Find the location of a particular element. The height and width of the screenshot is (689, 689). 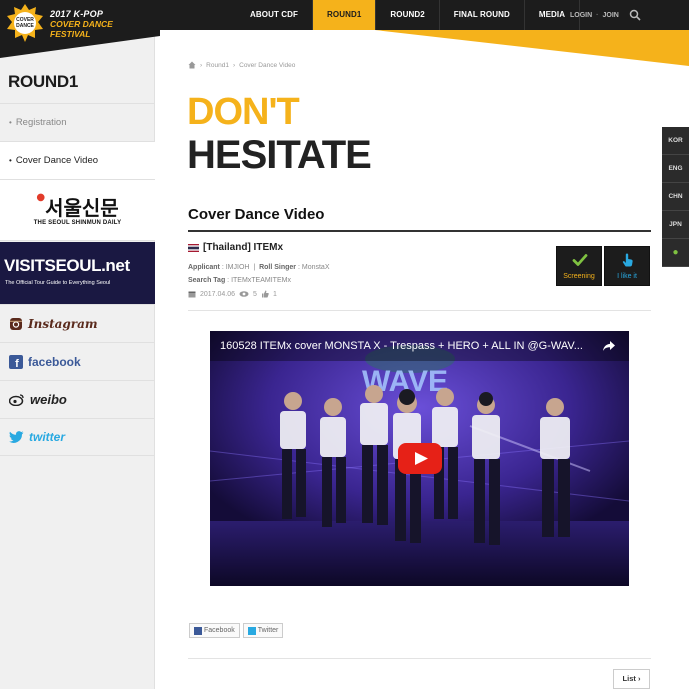

play-button-icon is located at coordinates (420, 458).